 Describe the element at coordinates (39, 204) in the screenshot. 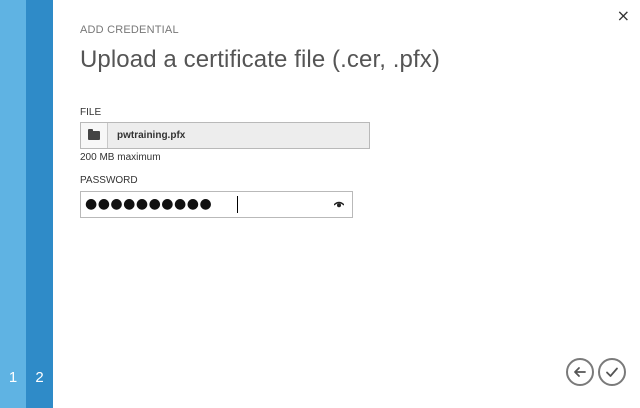

I see `wizard-step-rail-2: 2` at that location.